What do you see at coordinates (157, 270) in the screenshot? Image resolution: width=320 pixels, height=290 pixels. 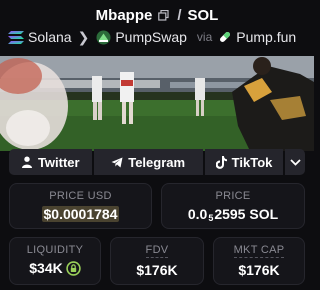 I see `fdv-value: $176K` at bounding box center [157, 270].